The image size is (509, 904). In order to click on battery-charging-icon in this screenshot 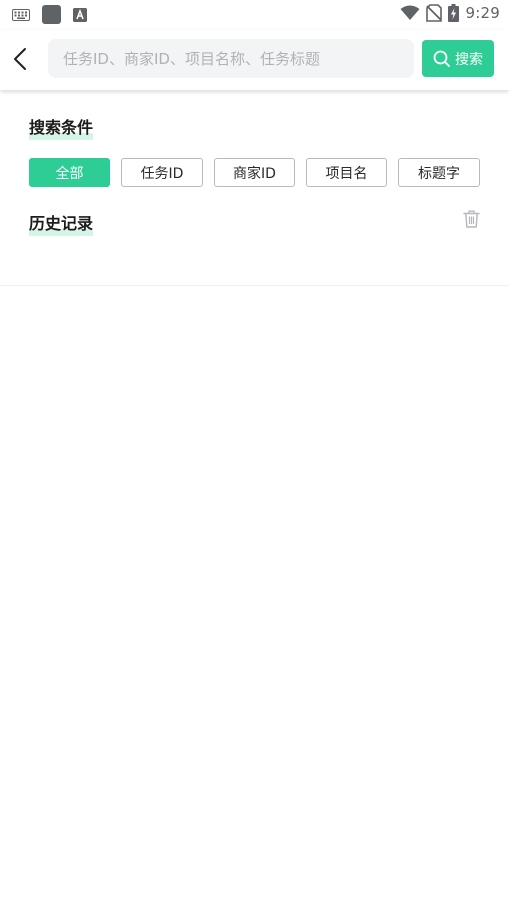, I will do `click(453, 13)`.